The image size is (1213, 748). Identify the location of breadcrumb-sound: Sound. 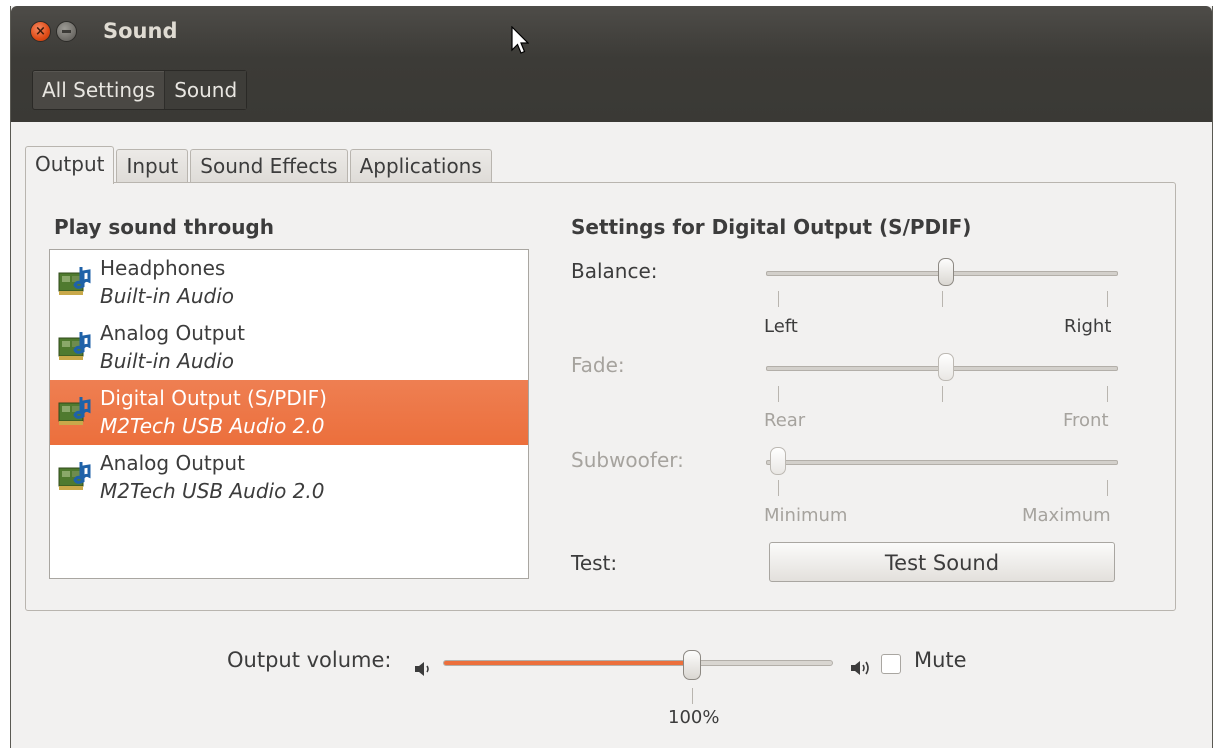
(205, 90).